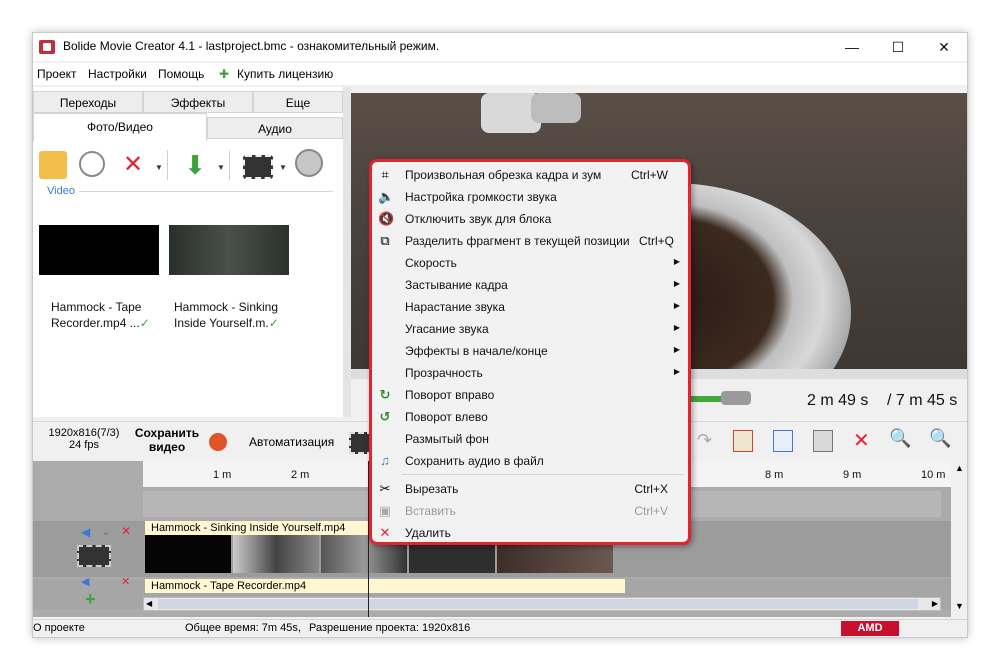  What do you see at coordinates (428, 533) in the screenshot?
I see `menu-item-label: Удалить` at bounding box center [428, 533].